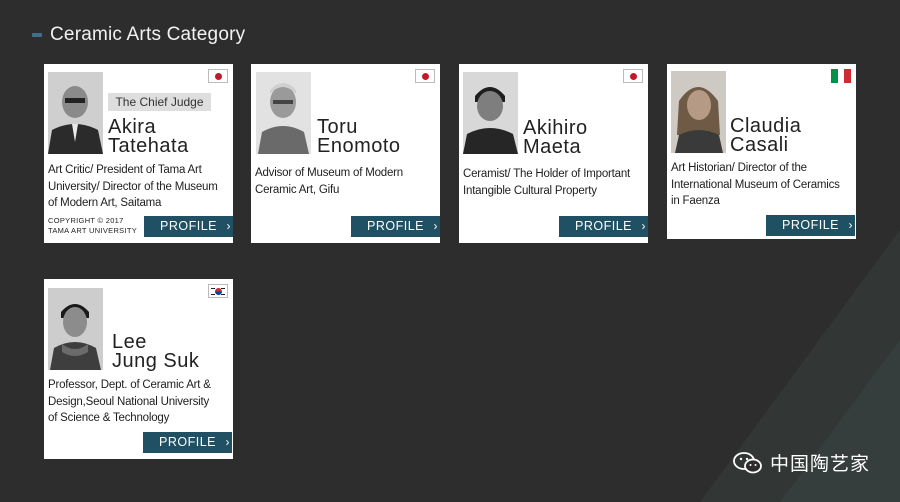 This screenshot has width=900, height=502. I want to click on desc-line-2: University/ Director of the Museum, so click(133, 186).